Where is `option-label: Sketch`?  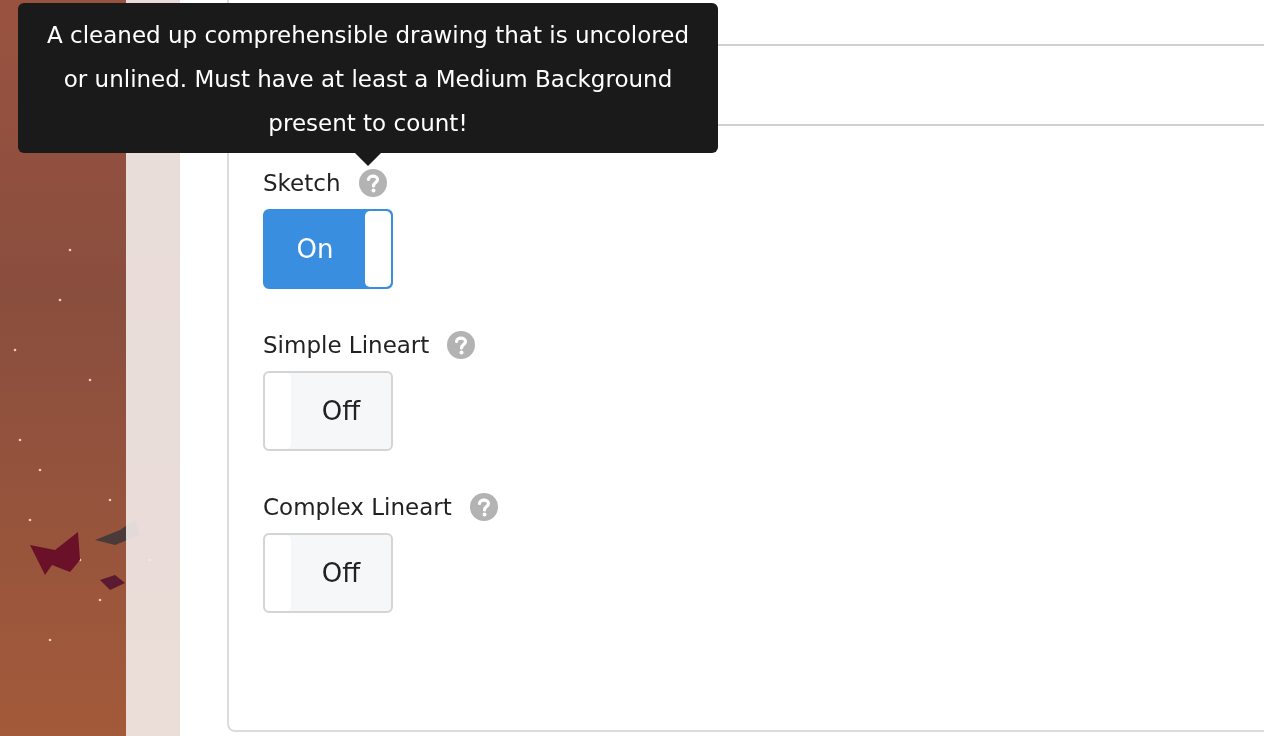 option-label: Sketch is located at coordinates (302, 183).